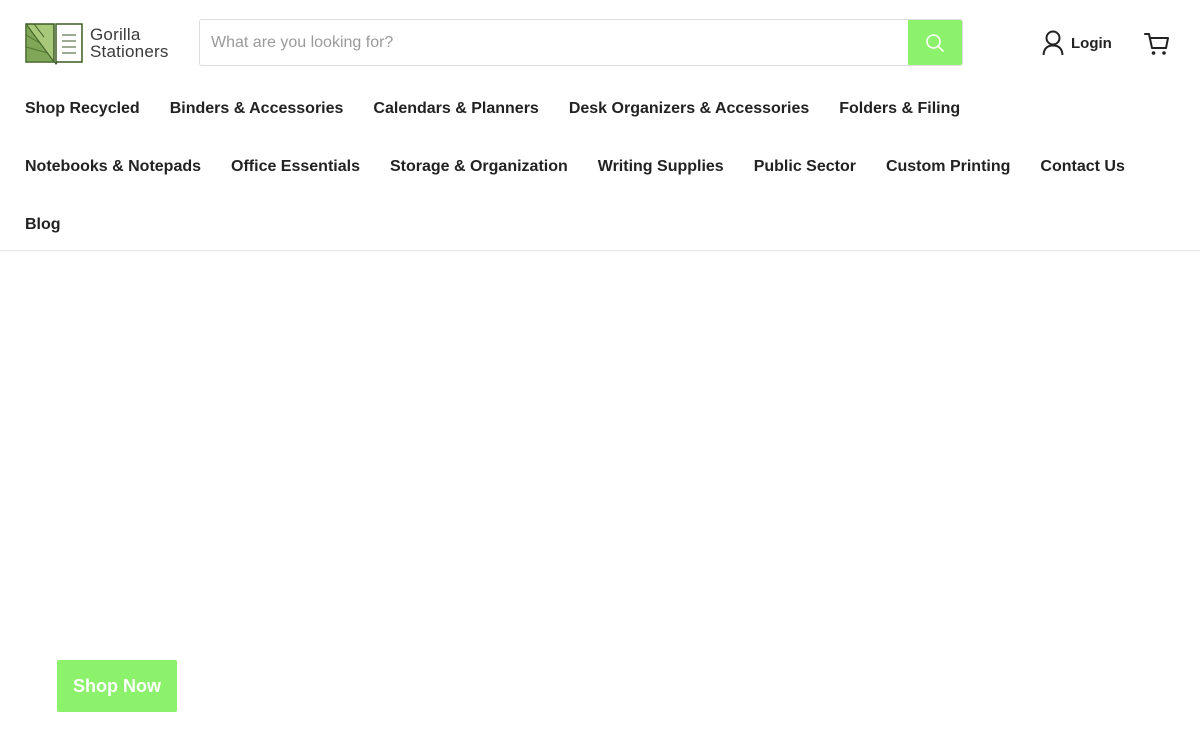 The width and height of the screenshot is (1200, 750). What do you see at coordinates (43, 225) in the screenshot?
I see `nav-item-blog: Blog` at bounding box center [43, 225].